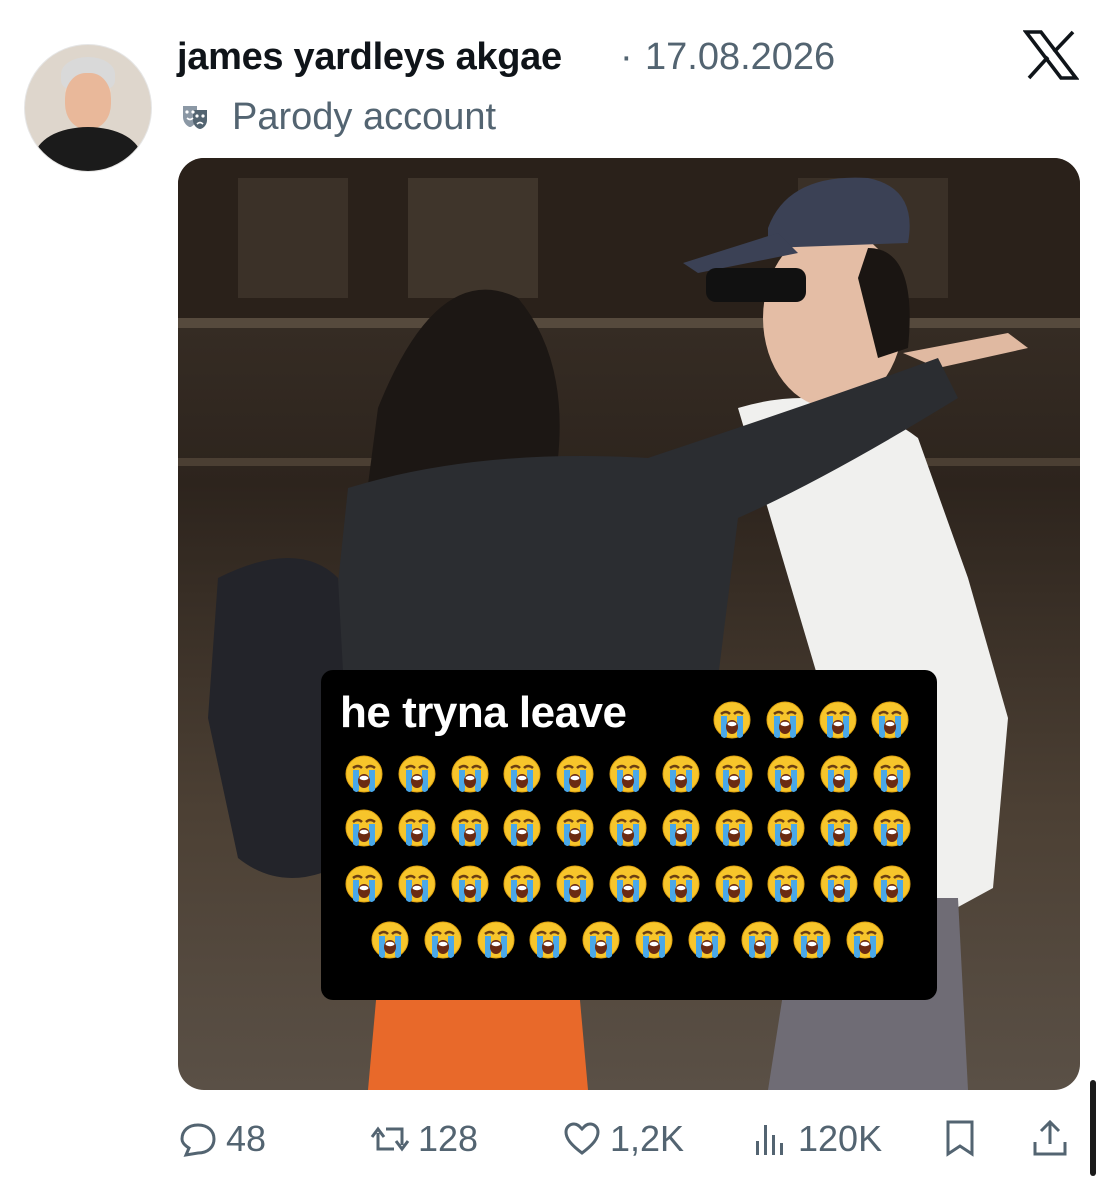 The height and width of the screenshot is (1200, 1105). I want to click on theater-mask-icon, so click(195, 117).